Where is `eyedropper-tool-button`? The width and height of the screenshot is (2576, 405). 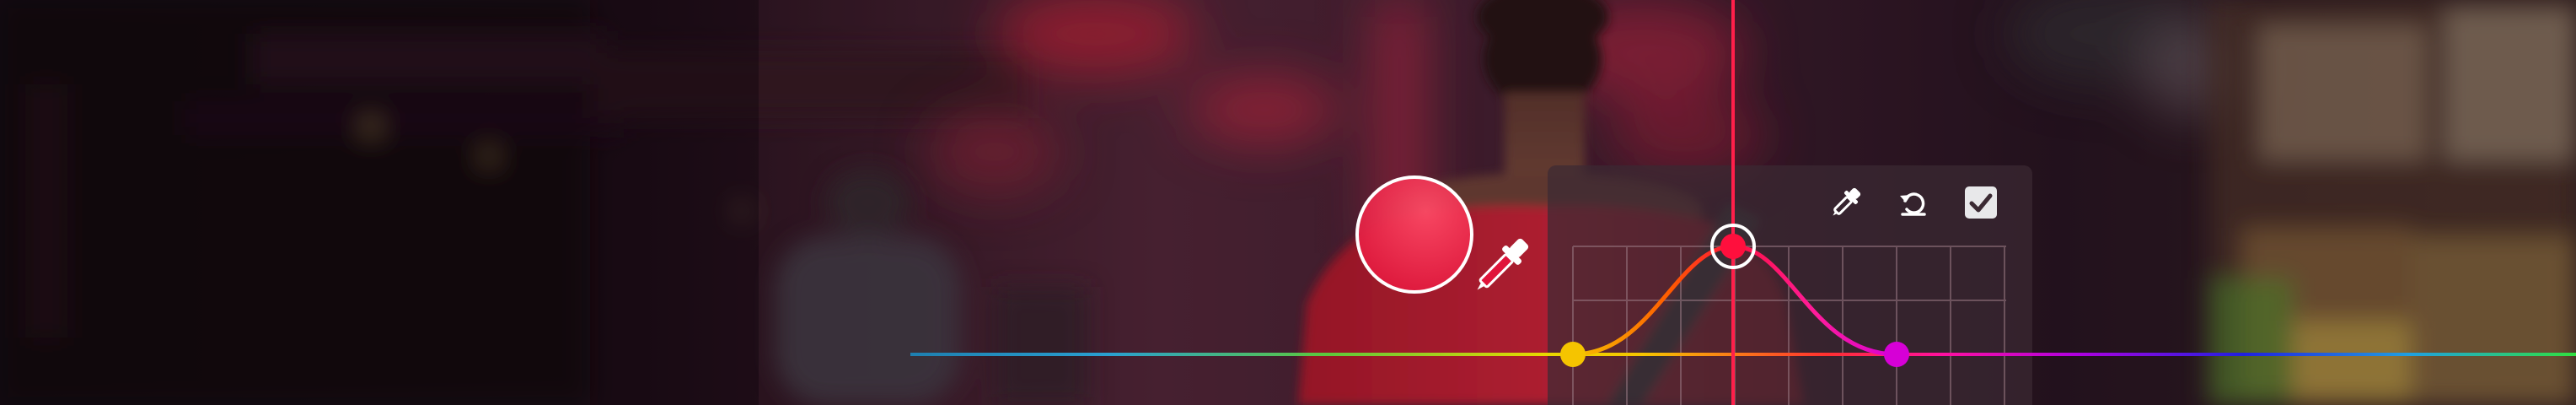 eyedropper-tool-button is located at coordinates (1846, 202).